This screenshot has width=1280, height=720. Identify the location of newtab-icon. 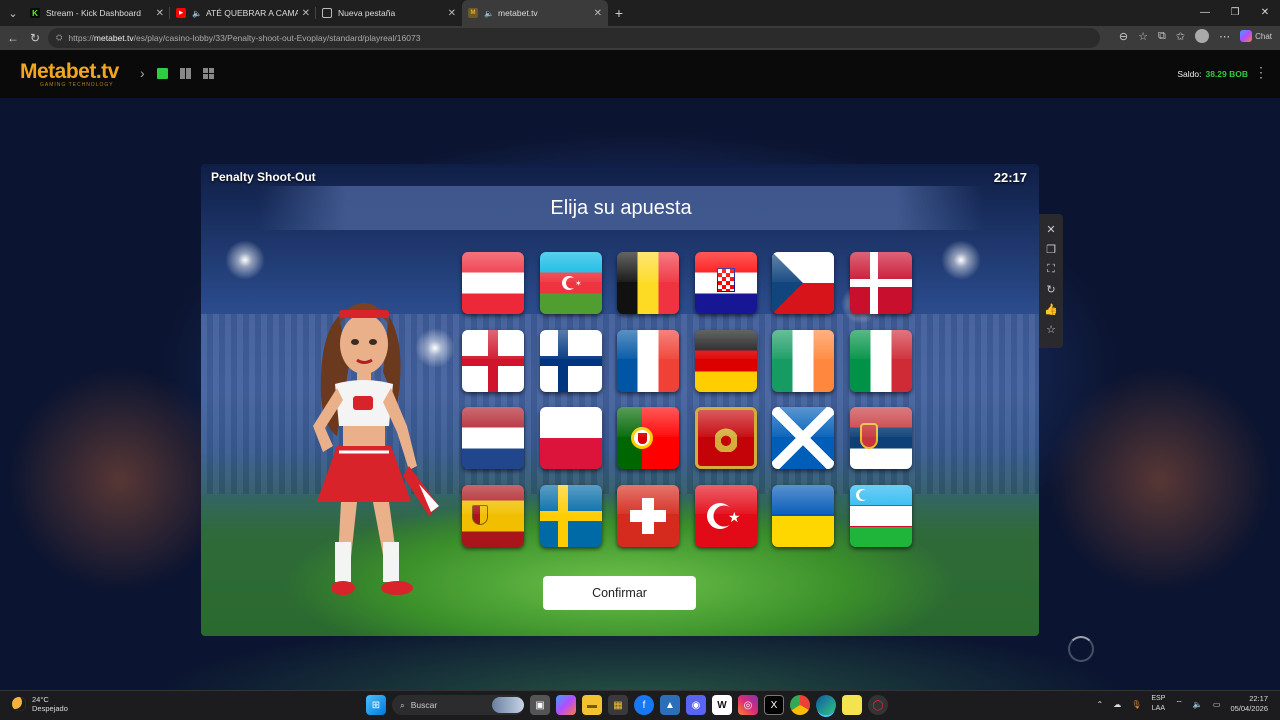
(327, 13).